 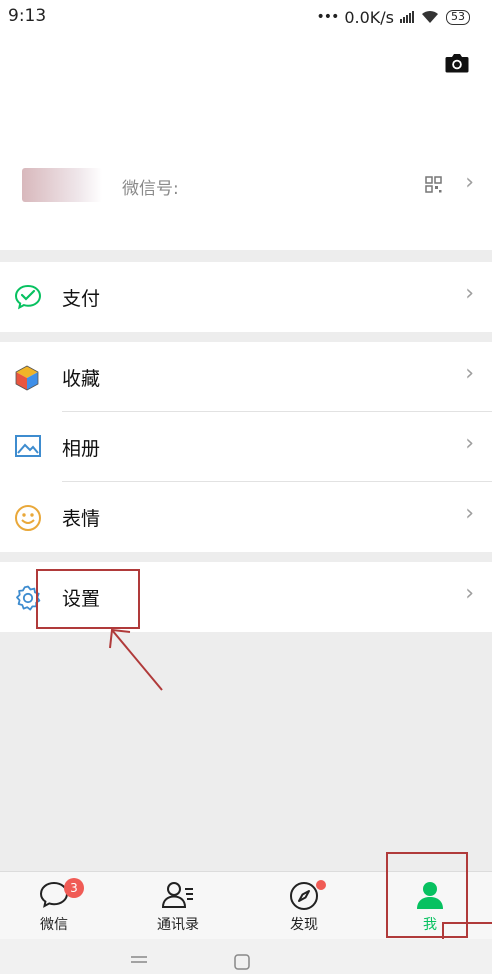 What do you see at coordinates (246, 377) in the screenshot?
I see `menu-item-favorites: 收藏 ›` at bounding box center [246, 377].